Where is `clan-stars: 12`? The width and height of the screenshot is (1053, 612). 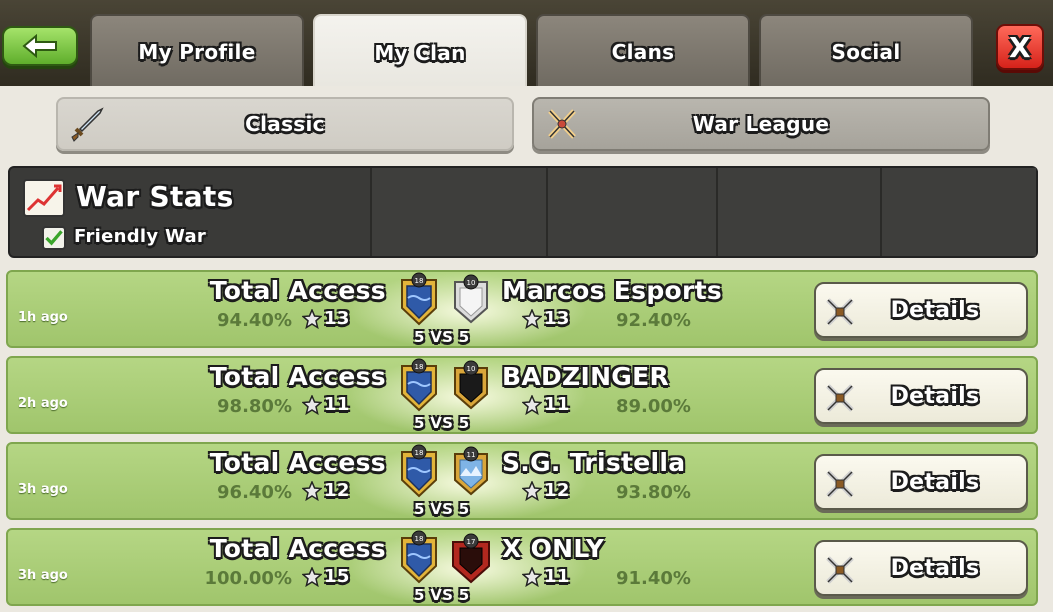
clan-stars: 12 is located at coordinates (326, 490).